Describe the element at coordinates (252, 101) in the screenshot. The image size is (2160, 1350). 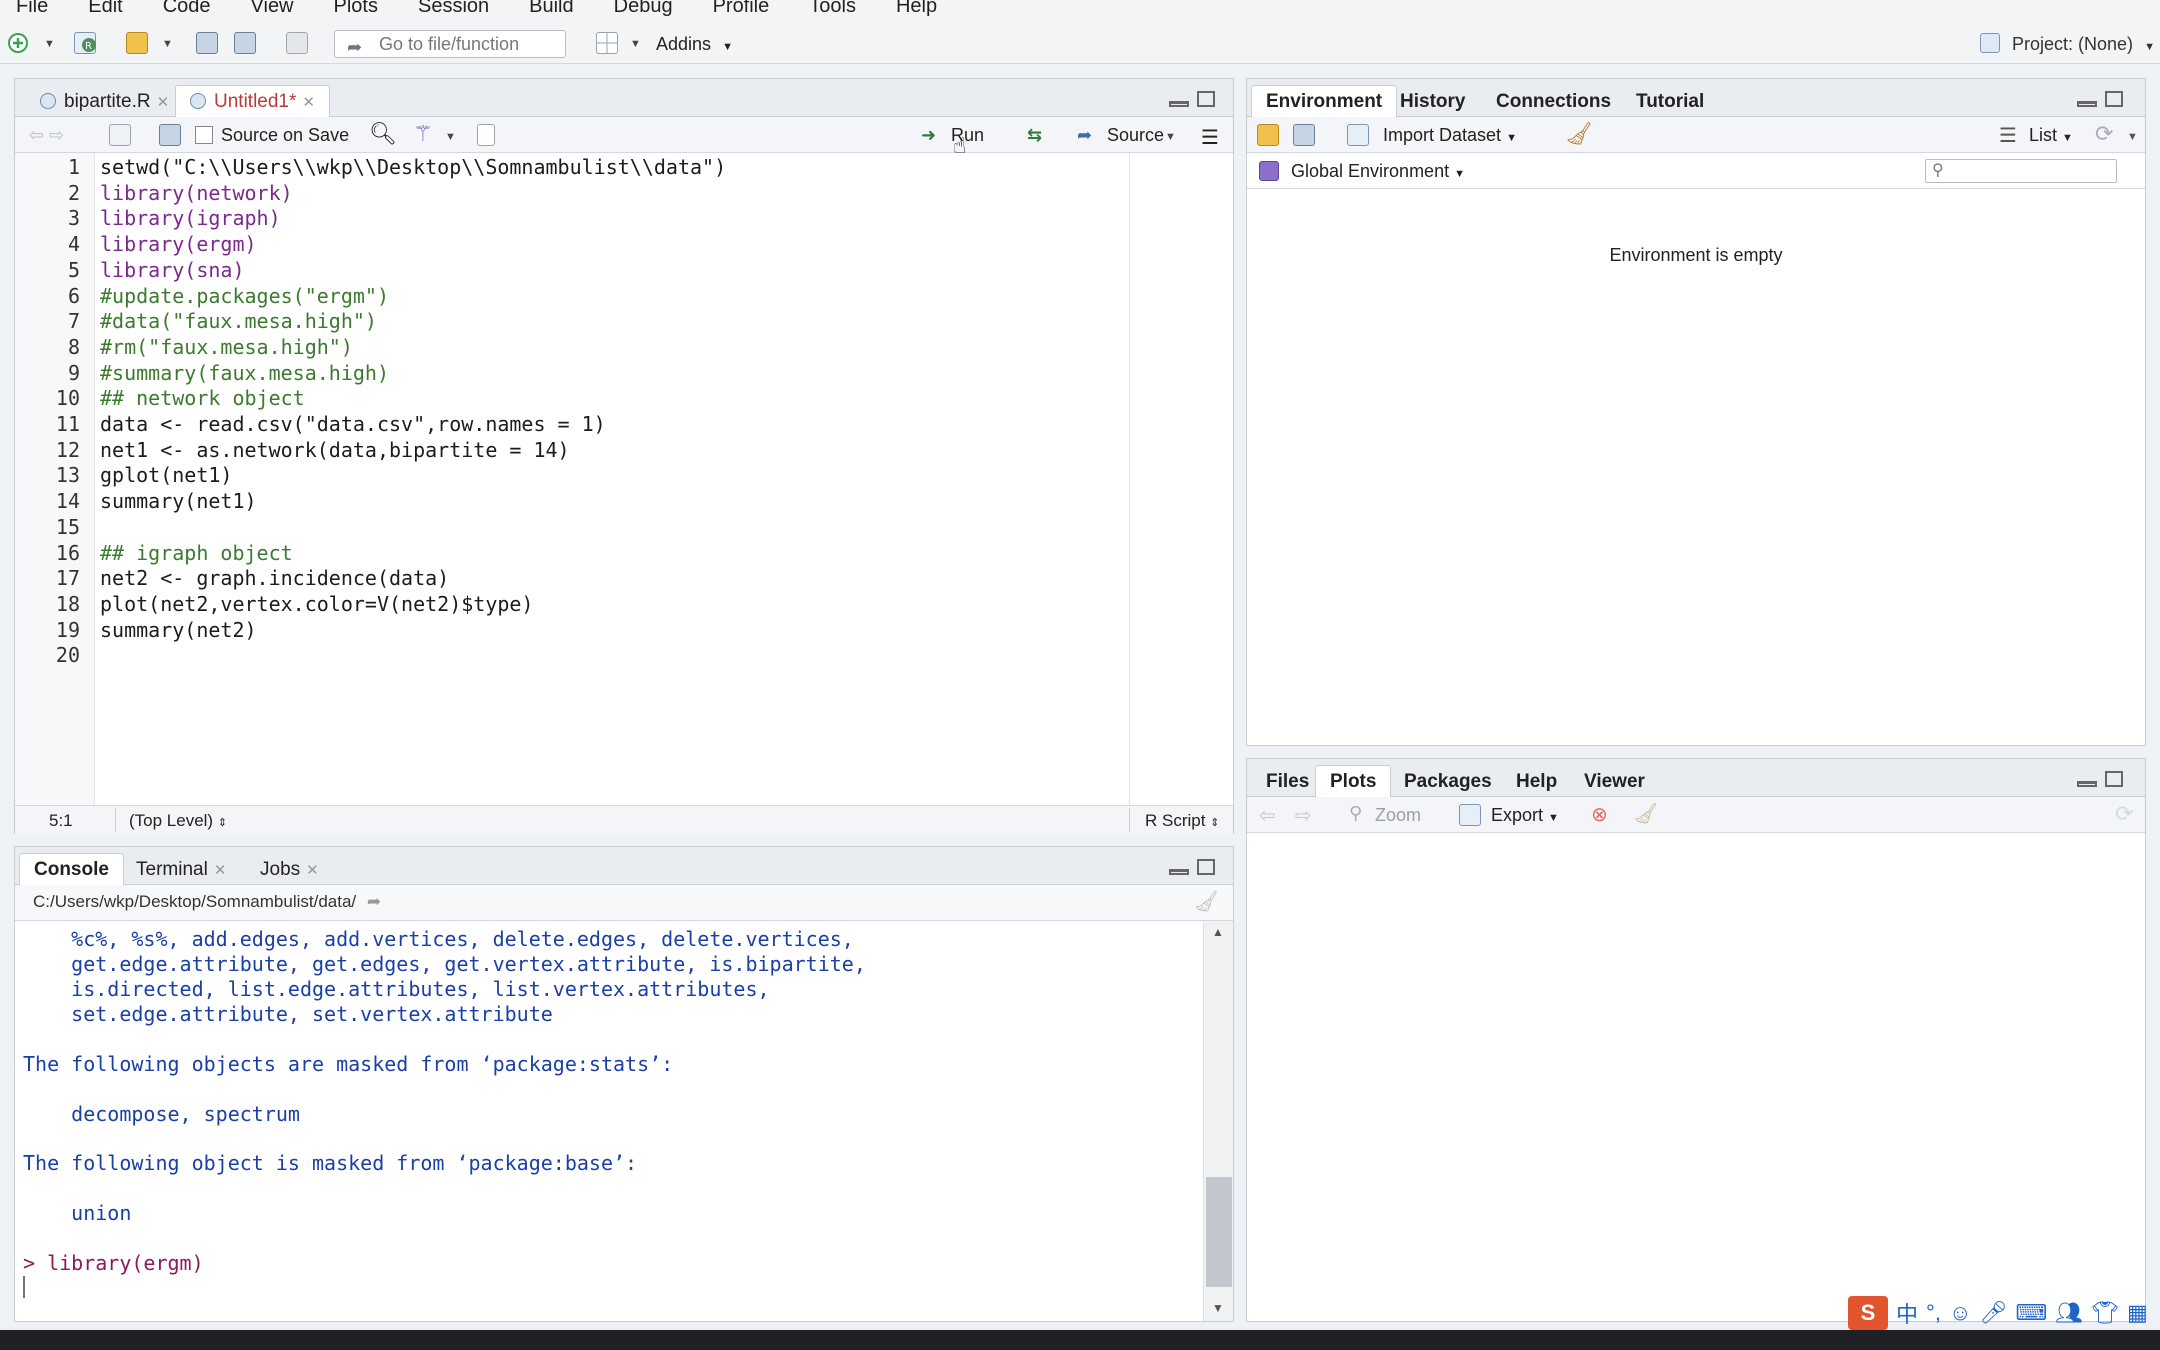
I see `tab-untitled1: Untitled1* ✕` at that location.